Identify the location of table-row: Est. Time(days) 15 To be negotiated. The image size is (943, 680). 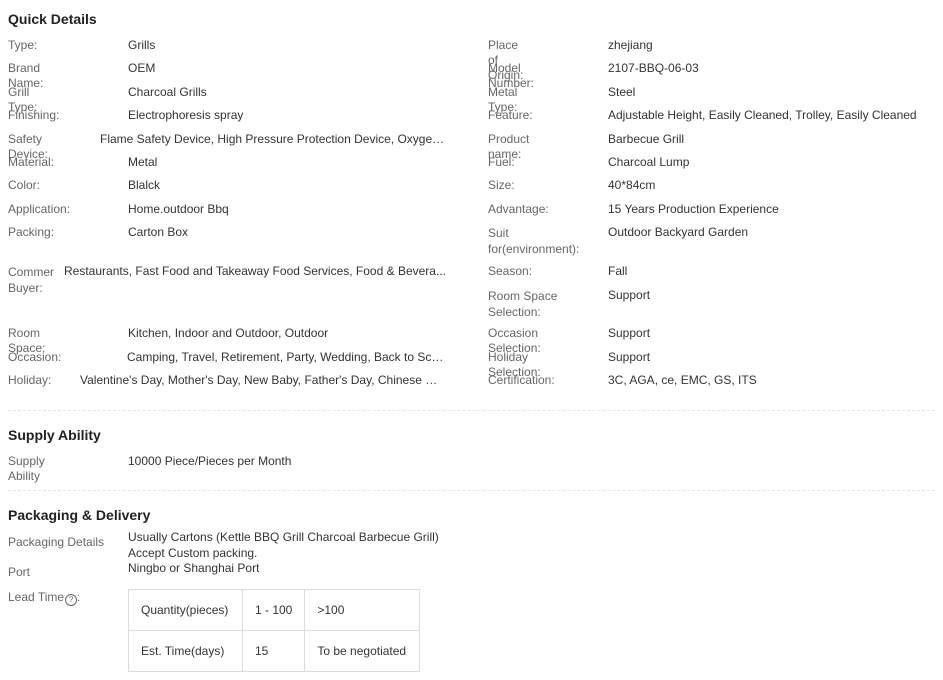
(274, 651).